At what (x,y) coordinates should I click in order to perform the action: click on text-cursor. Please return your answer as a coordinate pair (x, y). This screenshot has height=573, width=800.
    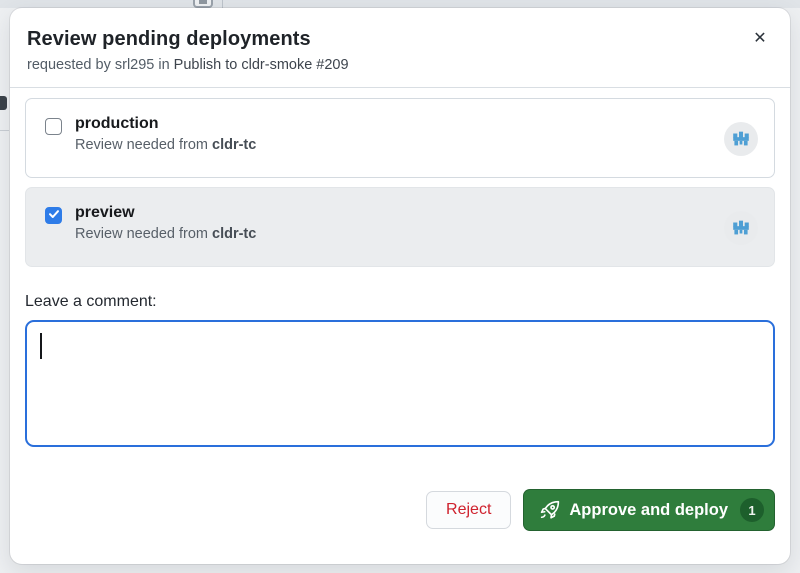
    Looking at the image, I should click on (41, 346).